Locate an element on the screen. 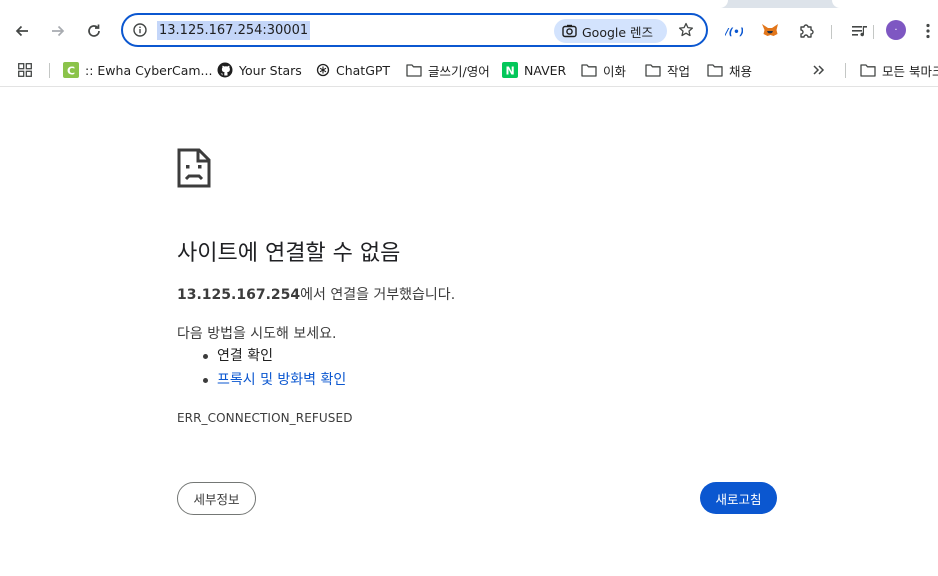 Image resolution: width=938 pixels, height=576 pixels. site-info-button is located at coordinates (140, 30).